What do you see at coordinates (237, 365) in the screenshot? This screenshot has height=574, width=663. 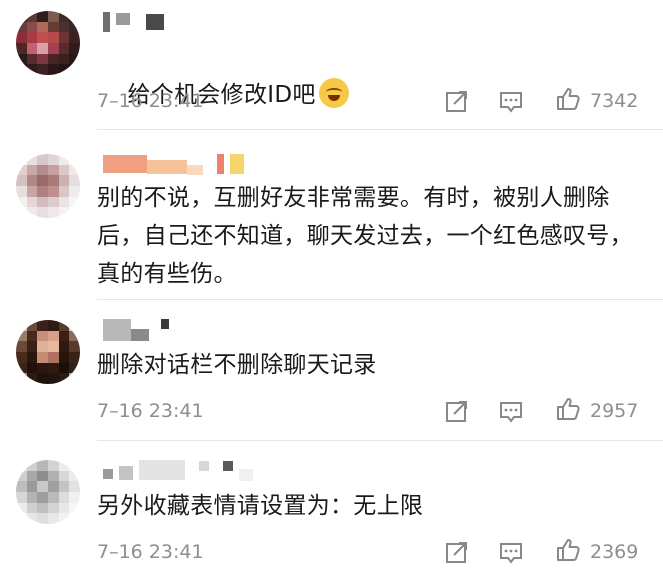 I see `comment-text: 删除对话栏不删除聊天记录` at bounding box center [237, 365].